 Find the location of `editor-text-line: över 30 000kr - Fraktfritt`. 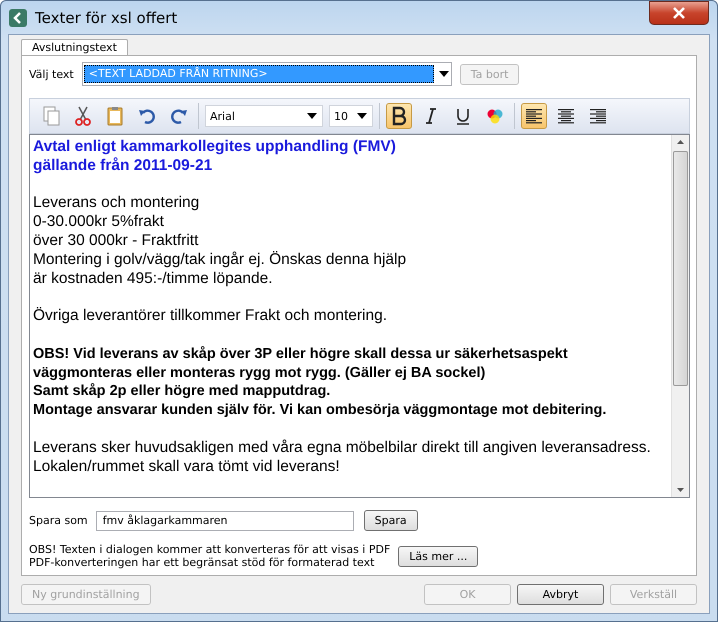

editor-text-line: över 30 000kr - Fraktfritt is located at coordinates (116, 241).